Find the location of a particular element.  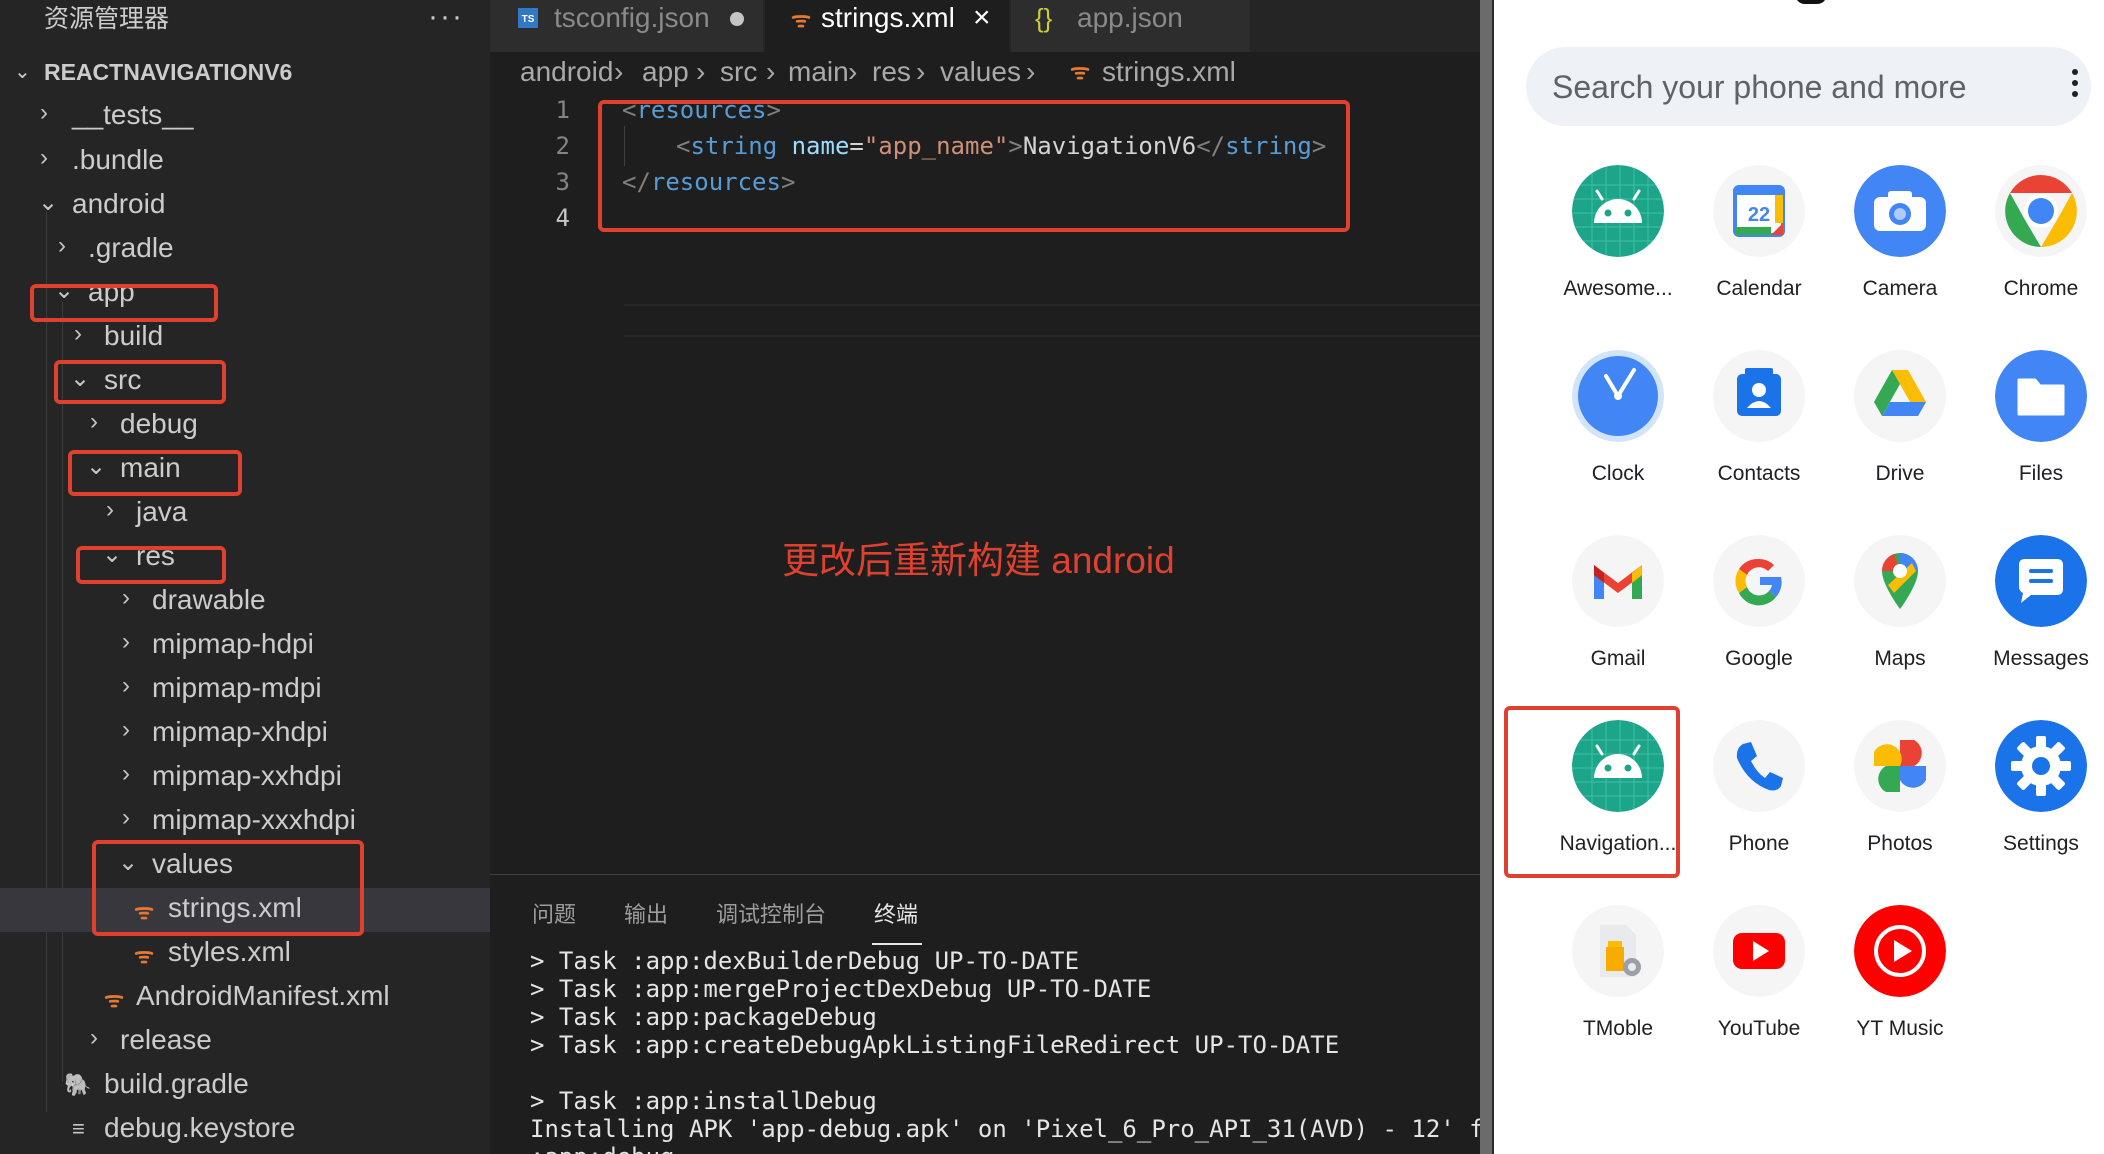

tree-item-build-gradle: 🐘 build.gradle is located at coordinates (245, 1086).